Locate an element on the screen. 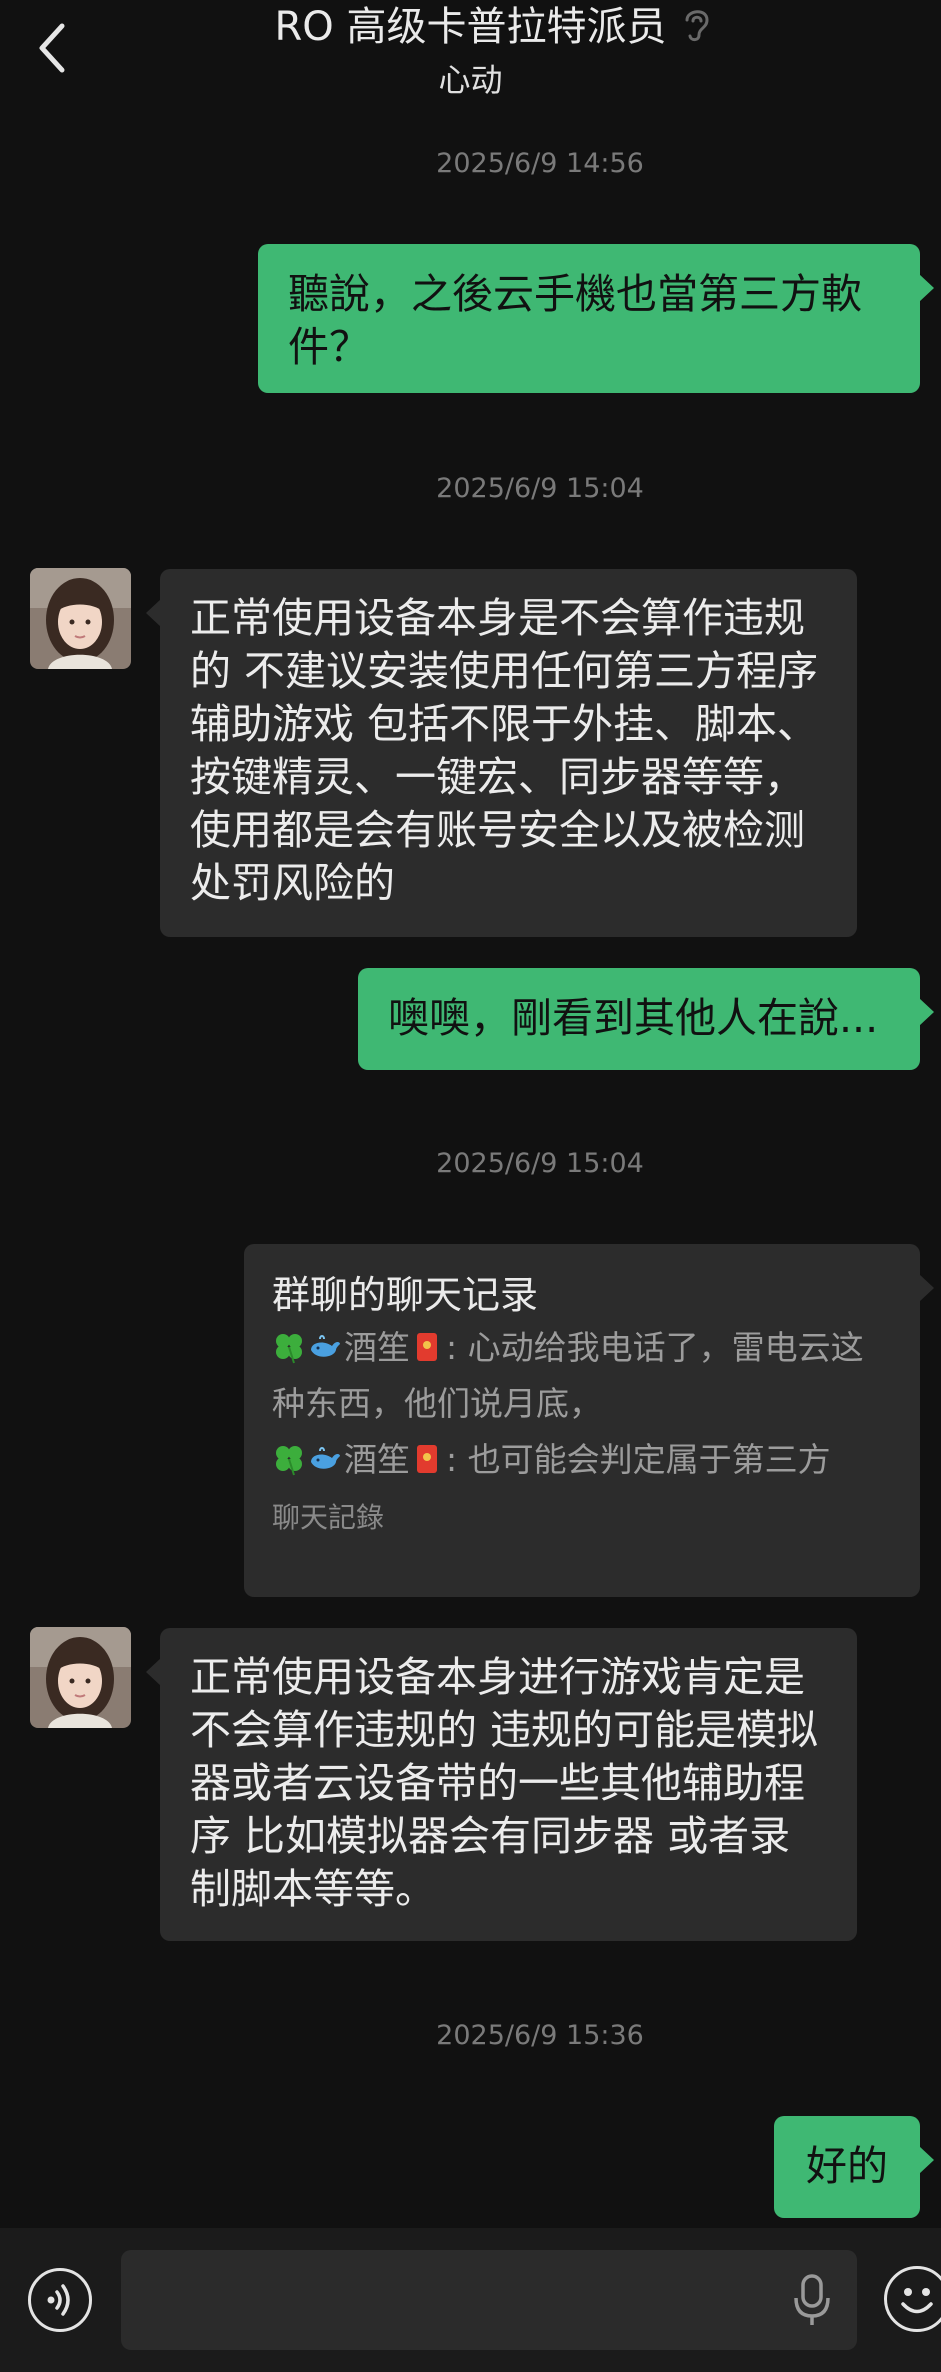 The height and width of the screenshot is (2372, 941). chat-record-line: 酒笙 : 心动给我电话了，雷电云这种东西，他们说月底， is located at coordinates (582, 1376).